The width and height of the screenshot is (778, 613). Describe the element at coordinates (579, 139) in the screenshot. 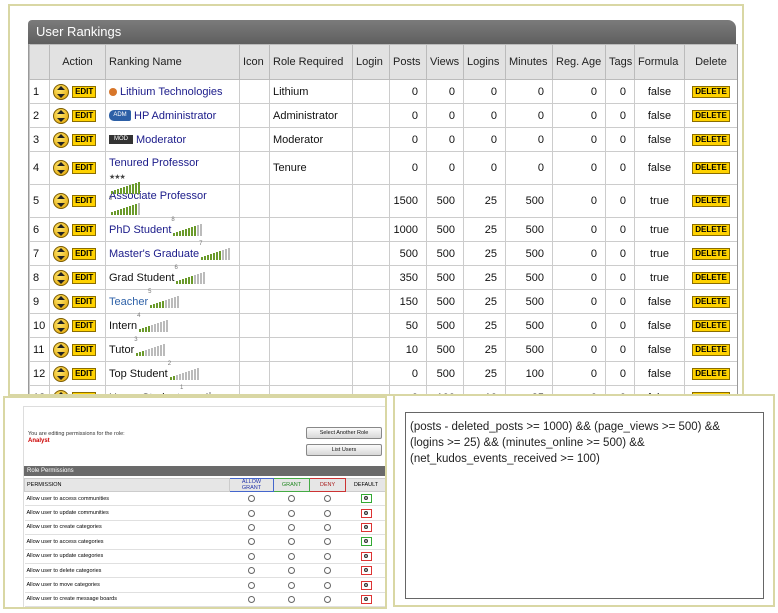

I see `reg-age-cell: 0` at that location.